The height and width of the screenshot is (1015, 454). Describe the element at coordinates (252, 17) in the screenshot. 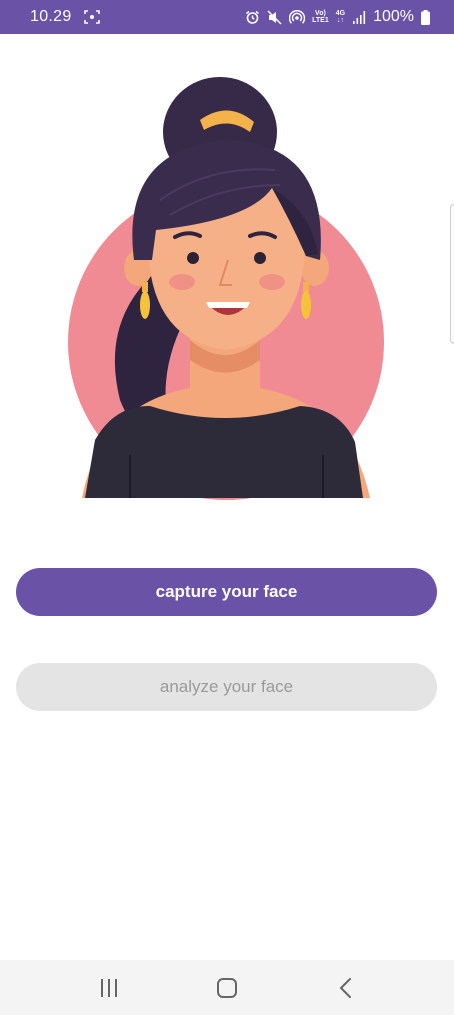

I see `alarm-icon` at that location.